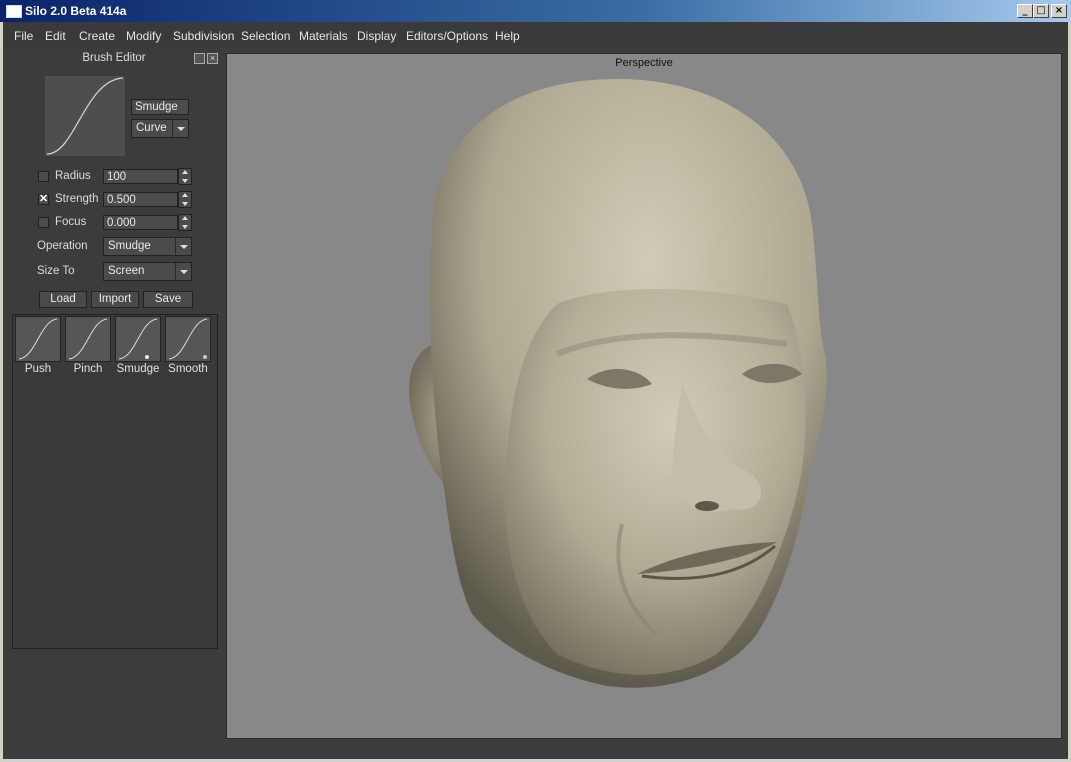 This screenshot has width=1071, height=762. What do you see at coordinates (77, 199) in the screenshot?
I see `strength-label: Strength` at bounding box center [77, 199].